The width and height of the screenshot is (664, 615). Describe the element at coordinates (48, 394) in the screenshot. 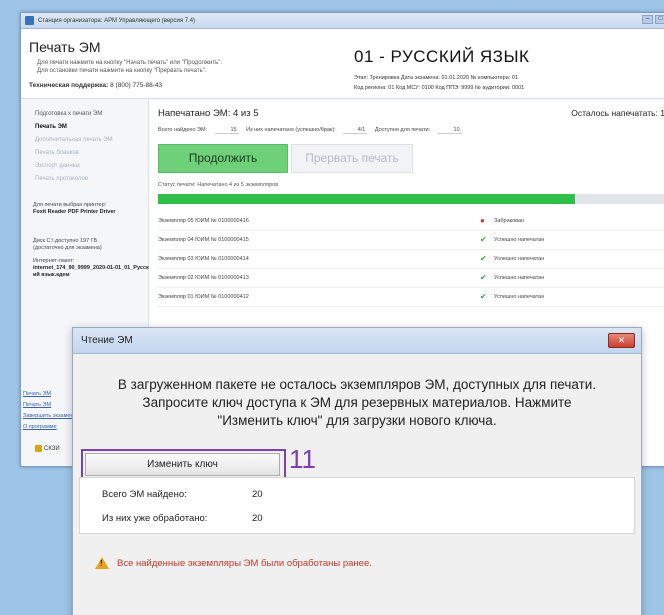

I see `link-print: Печать ЭМ` at that location.